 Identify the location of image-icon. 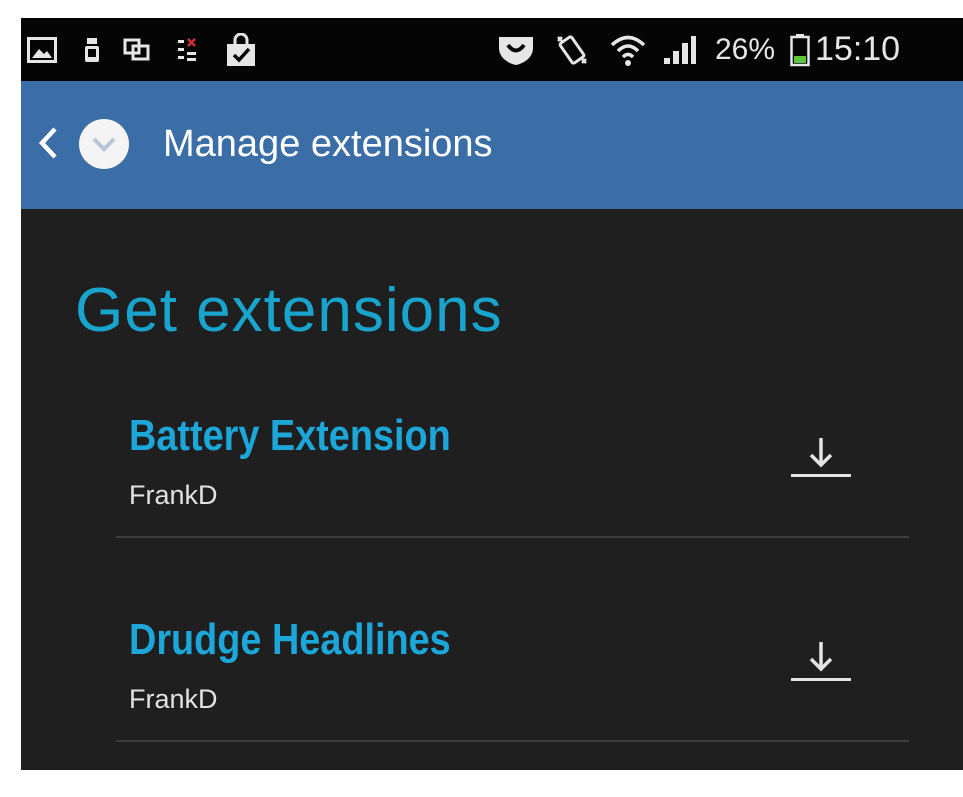
(42, 49).